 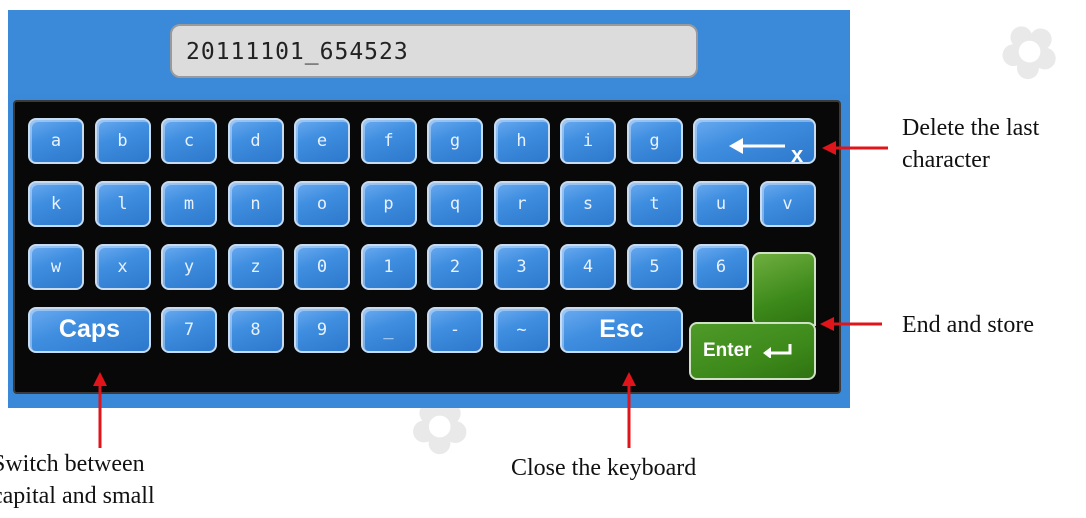 I want to click on key-r-label: r, so click(x=521, y=204).